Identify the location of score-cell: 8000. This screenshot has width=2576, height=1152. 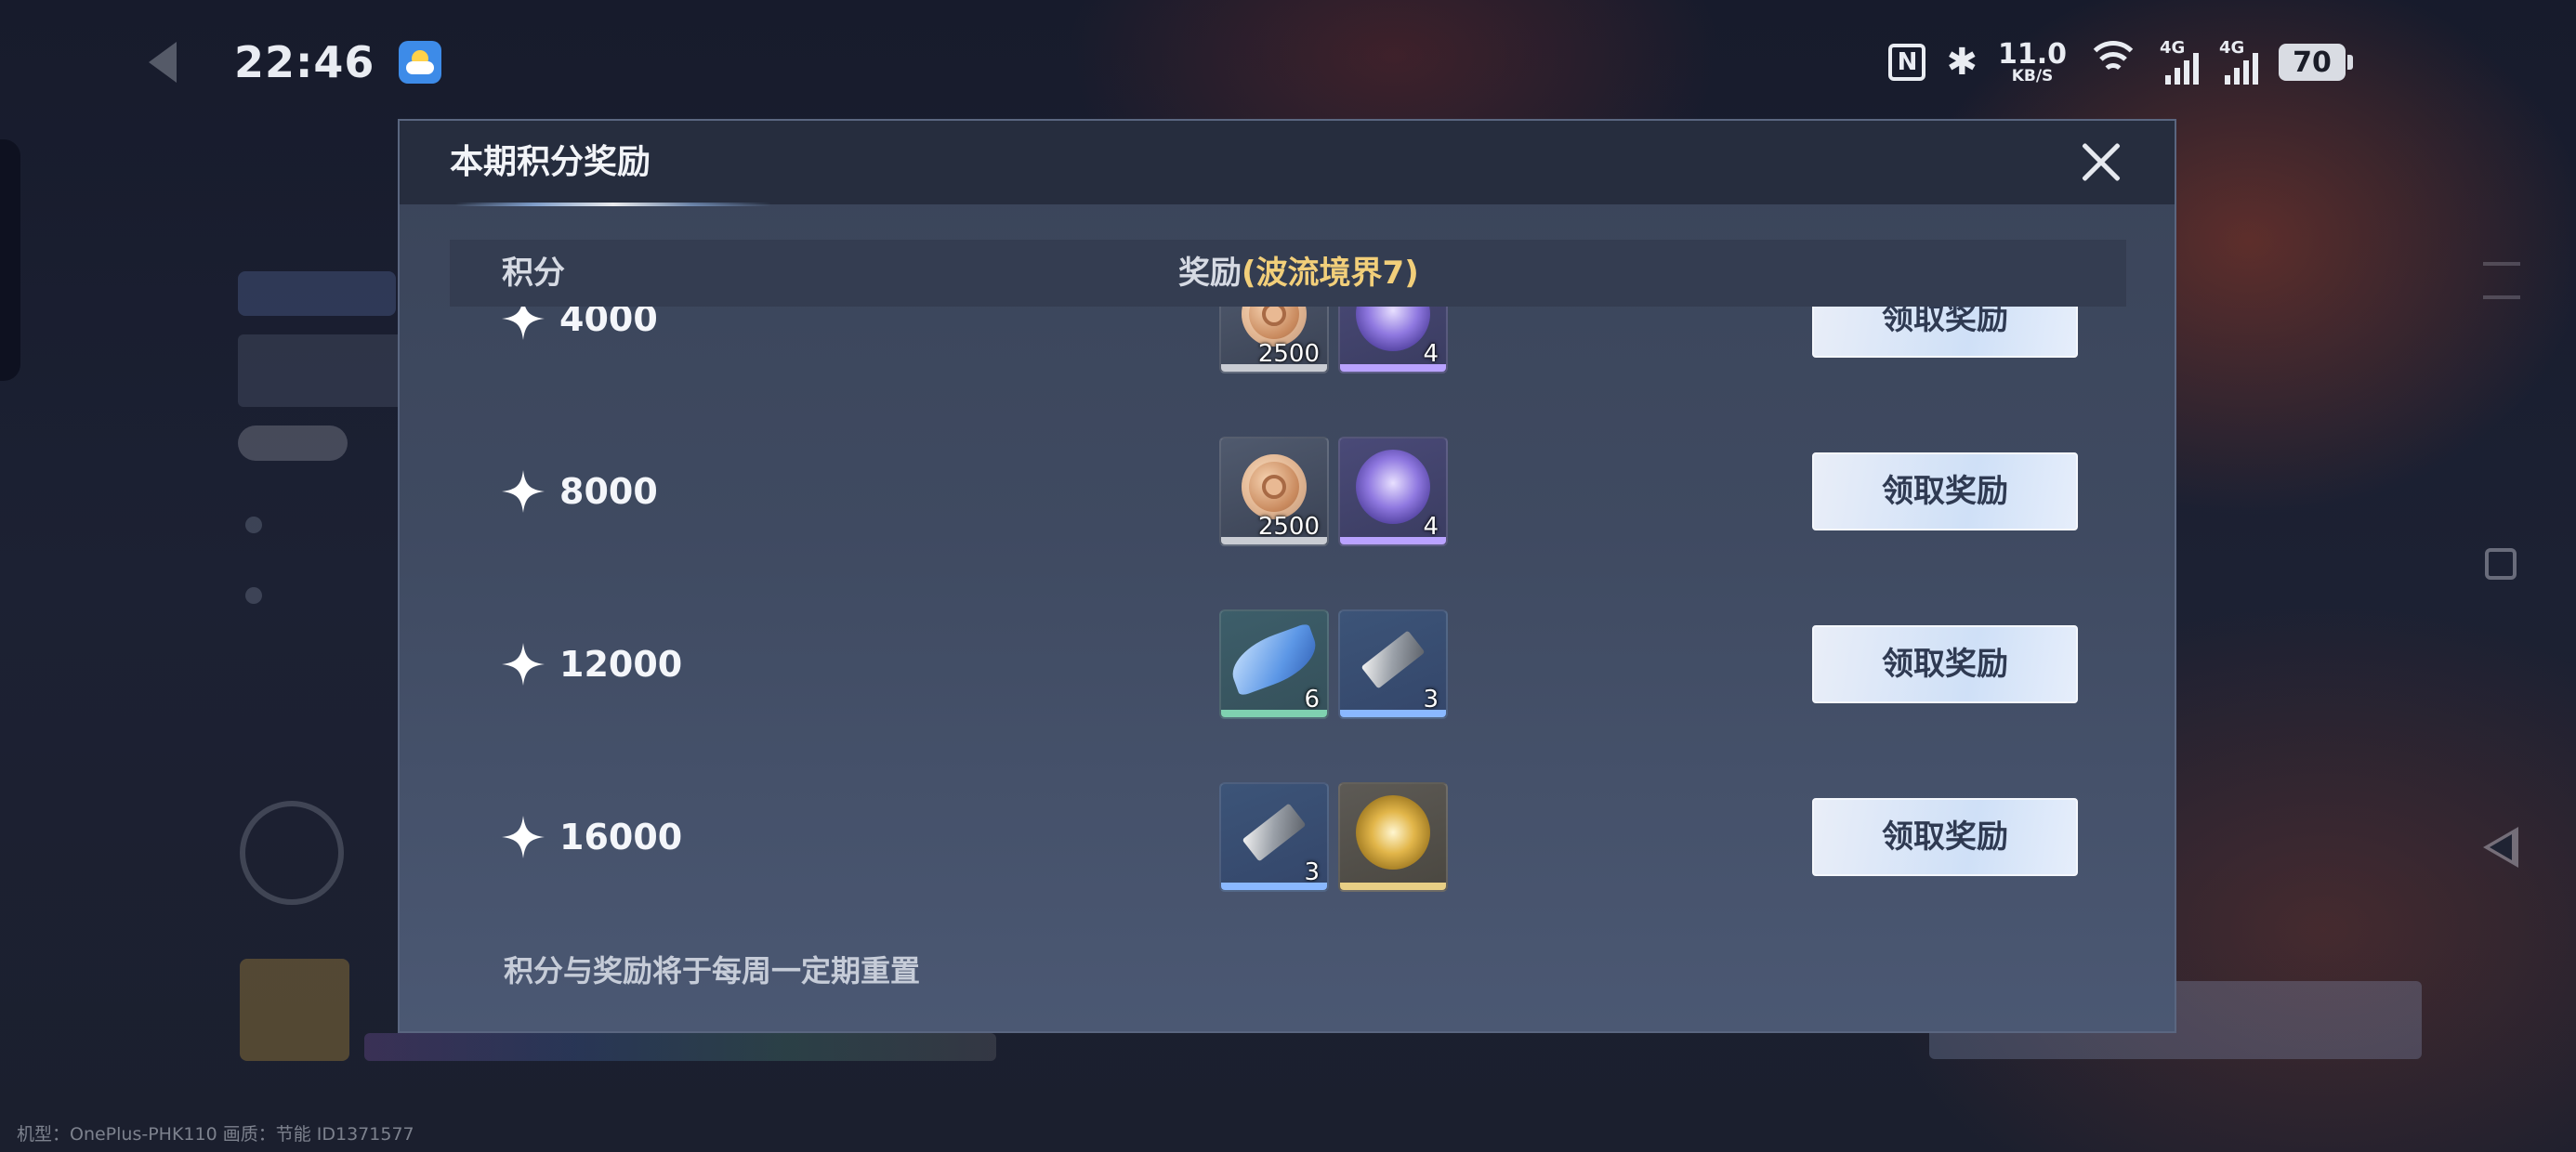
(579, 492).